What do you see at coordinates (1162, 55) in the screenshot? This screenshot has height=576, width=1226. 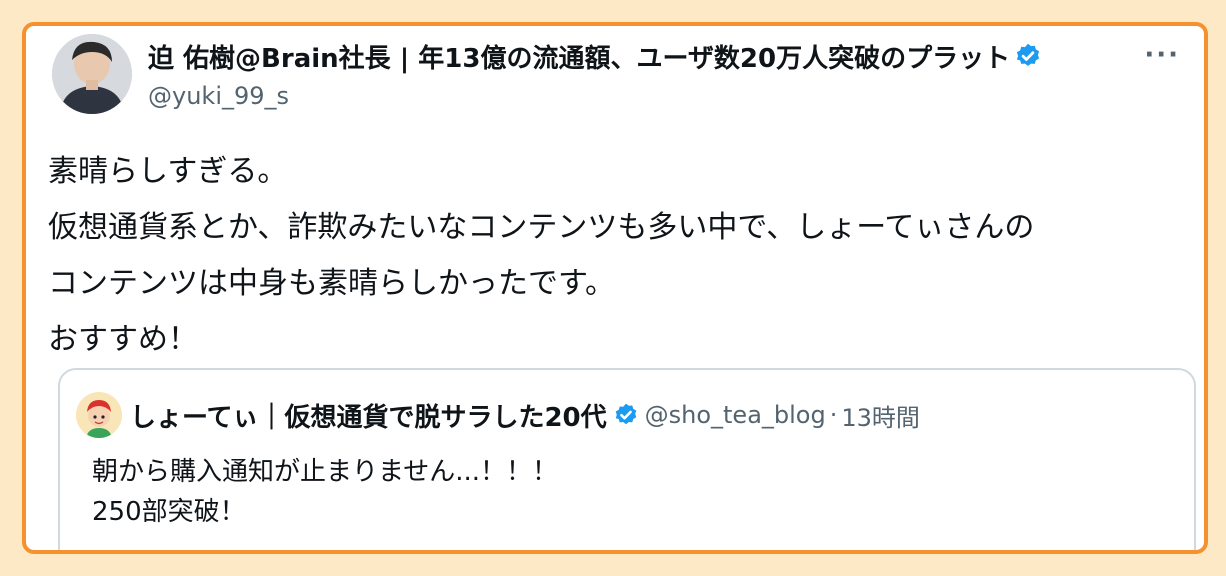 I see `more-options-icon: ···` at bounding box center [1162, 55].